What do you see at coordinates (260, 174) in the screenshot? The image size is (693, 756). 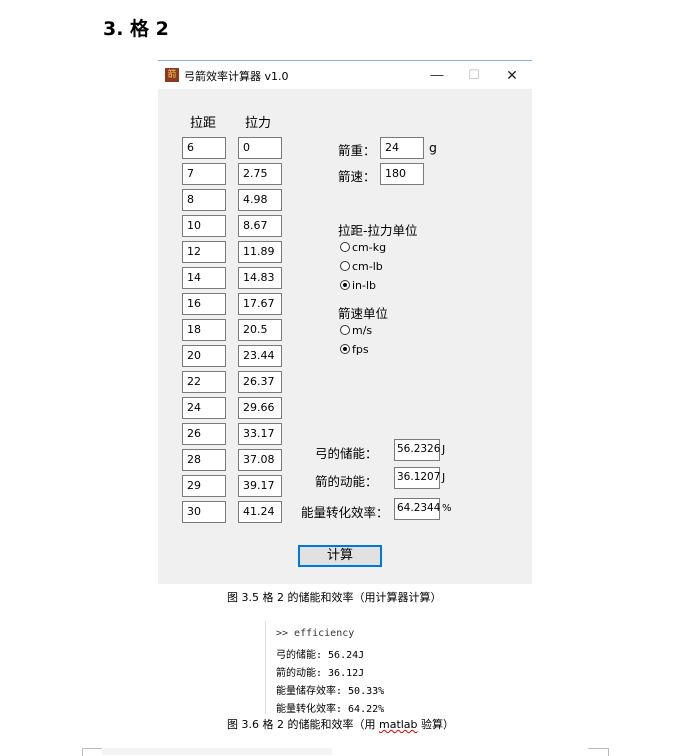 I see `draw-force-input: 2.75` at bounding box center [260, 174].